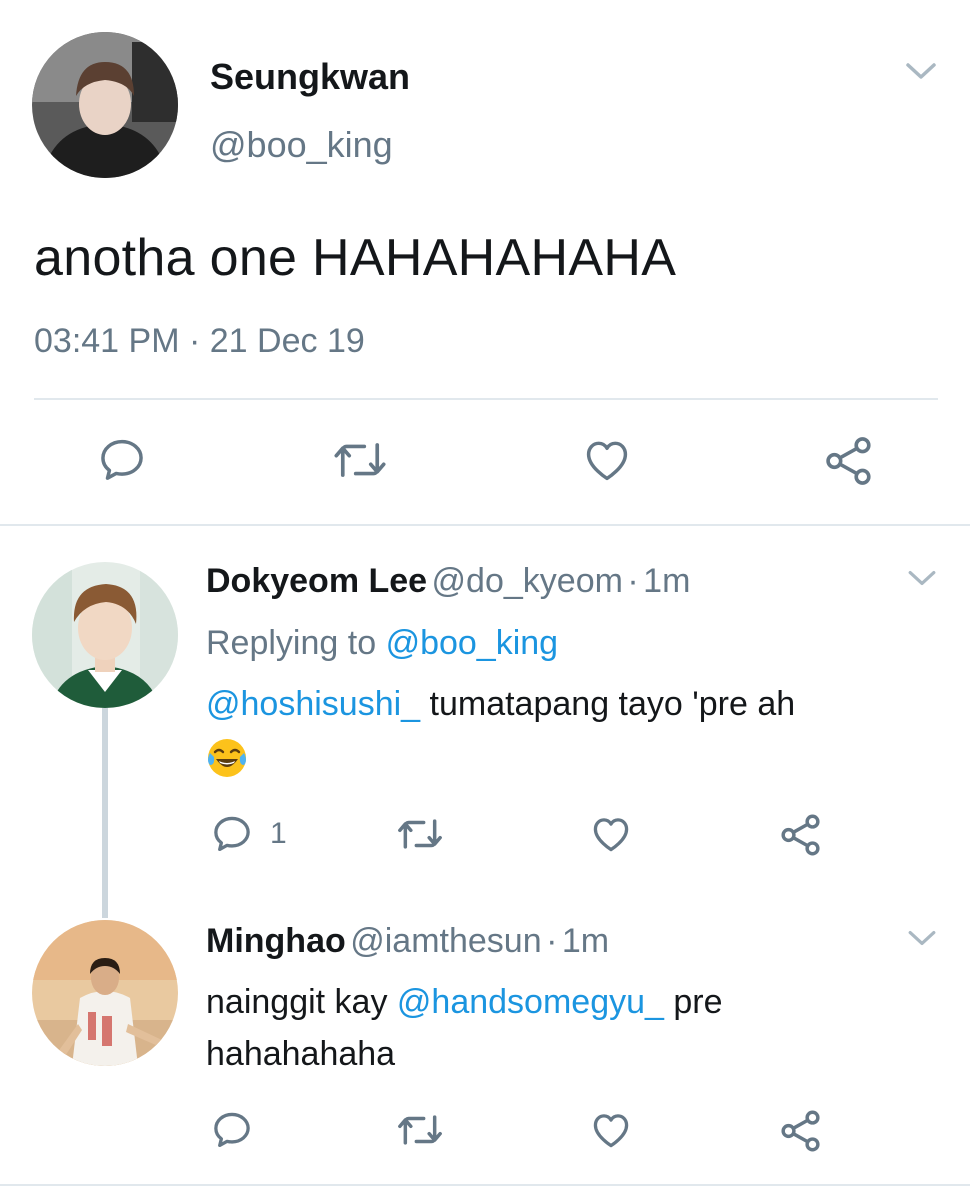 This screenshot has height=1200, width=970. What do you see at coordinates (608, 704) in the screenshot?
I see `reply-body-text: tumatapang tayo 'pre ah` at bounding box center [608, 704].